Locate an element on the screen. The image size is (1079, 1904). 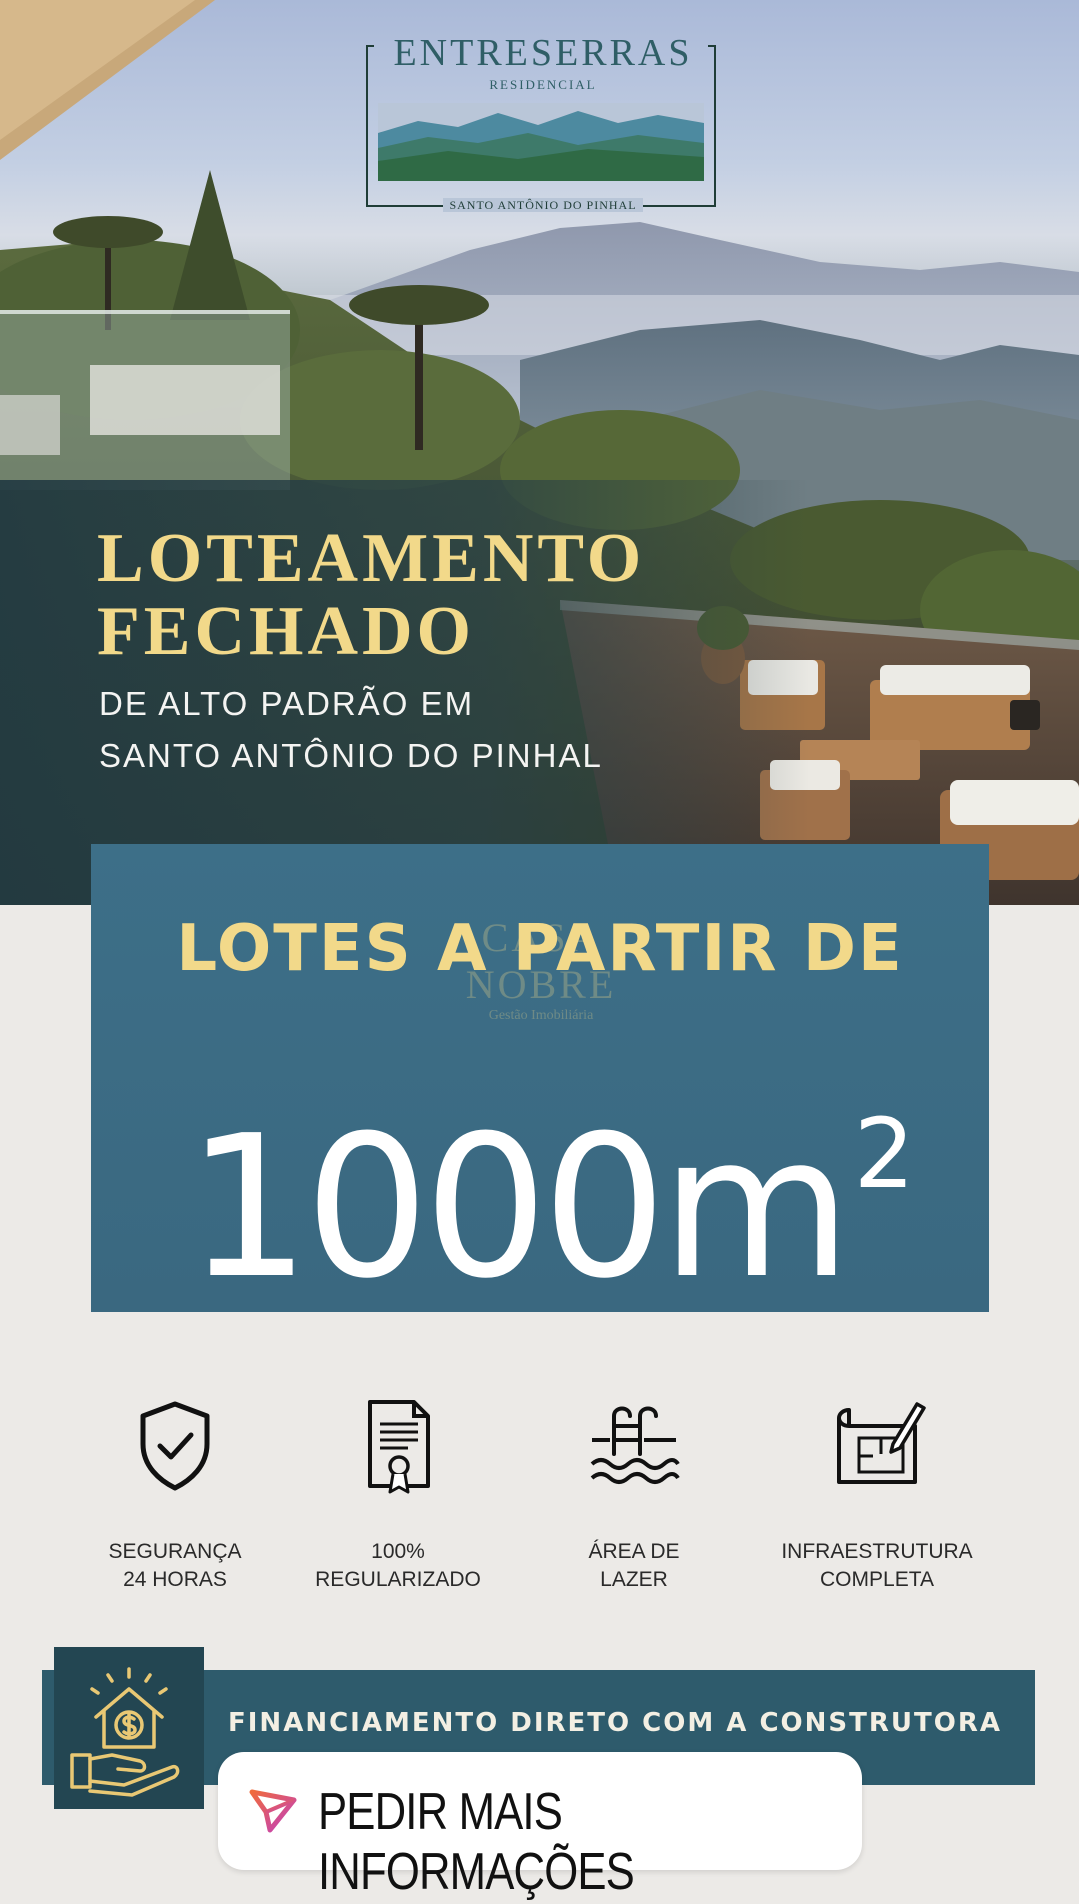
feature-leisure-line1: ÁREA DE is located at coordinates (634, 1551).